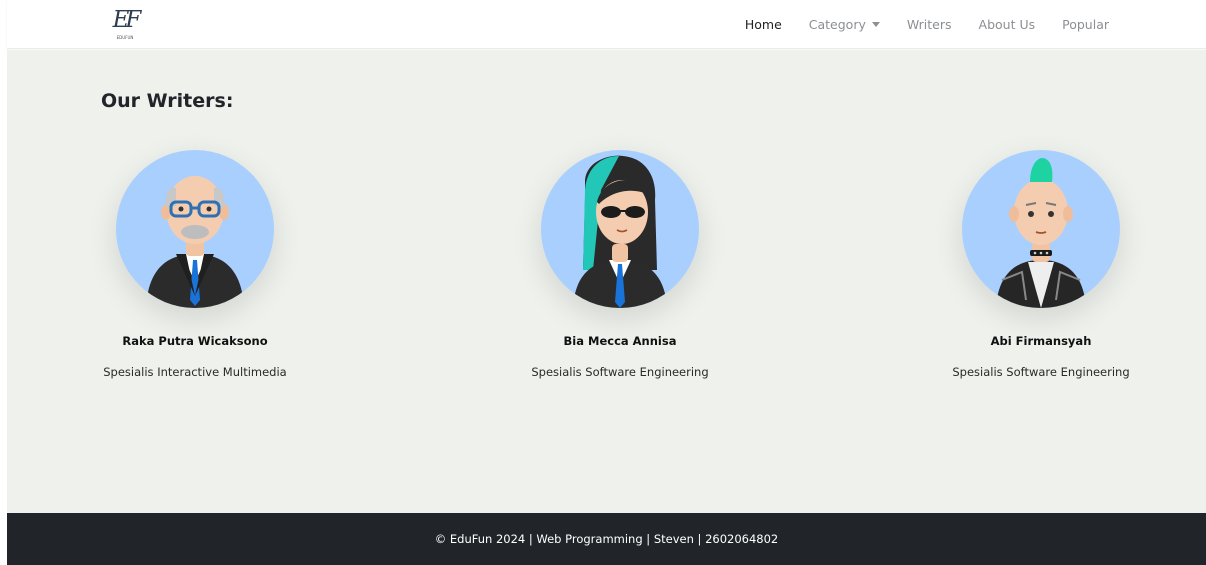 The width and height of the screenshot is (1206, 565). I want to click on avatar-woman-sunglasses-icon, so click(620, 231).